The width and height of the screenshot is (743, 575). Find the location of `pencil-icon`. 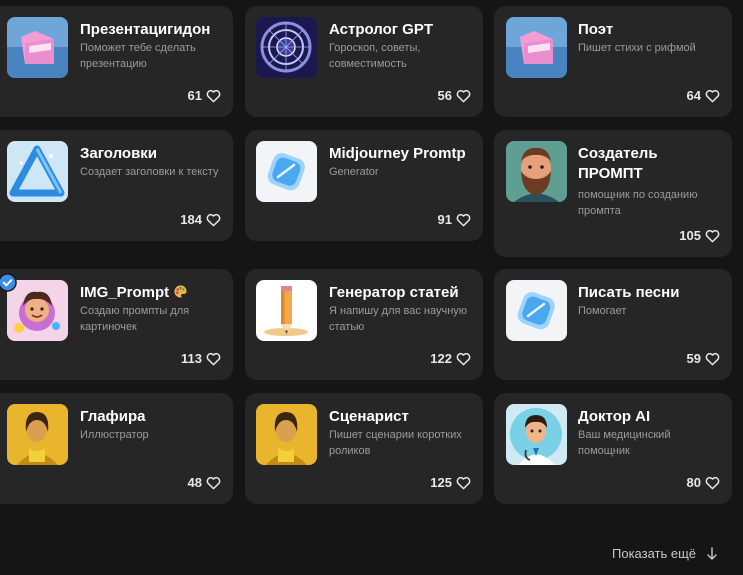

pencil-icon is located at coordinates (286, 310).